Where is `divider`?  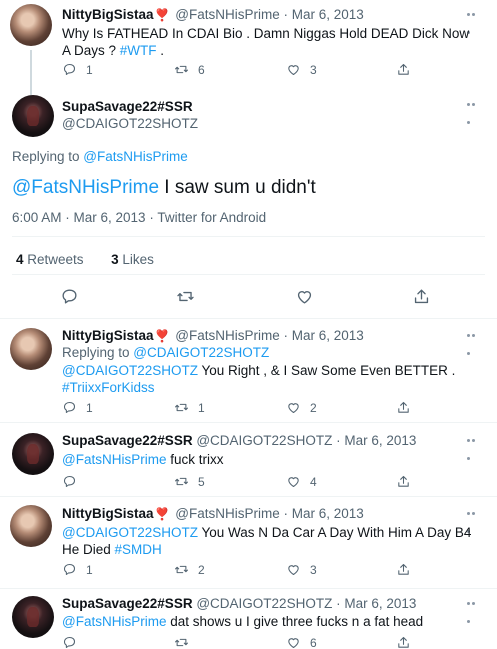
divider is located at coordinates (248, 422).